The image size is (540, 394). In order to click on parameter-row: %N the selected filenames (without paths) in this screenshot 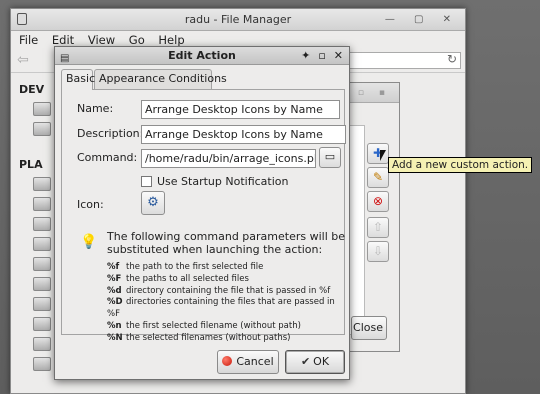, I will do `click(225, 339)`.